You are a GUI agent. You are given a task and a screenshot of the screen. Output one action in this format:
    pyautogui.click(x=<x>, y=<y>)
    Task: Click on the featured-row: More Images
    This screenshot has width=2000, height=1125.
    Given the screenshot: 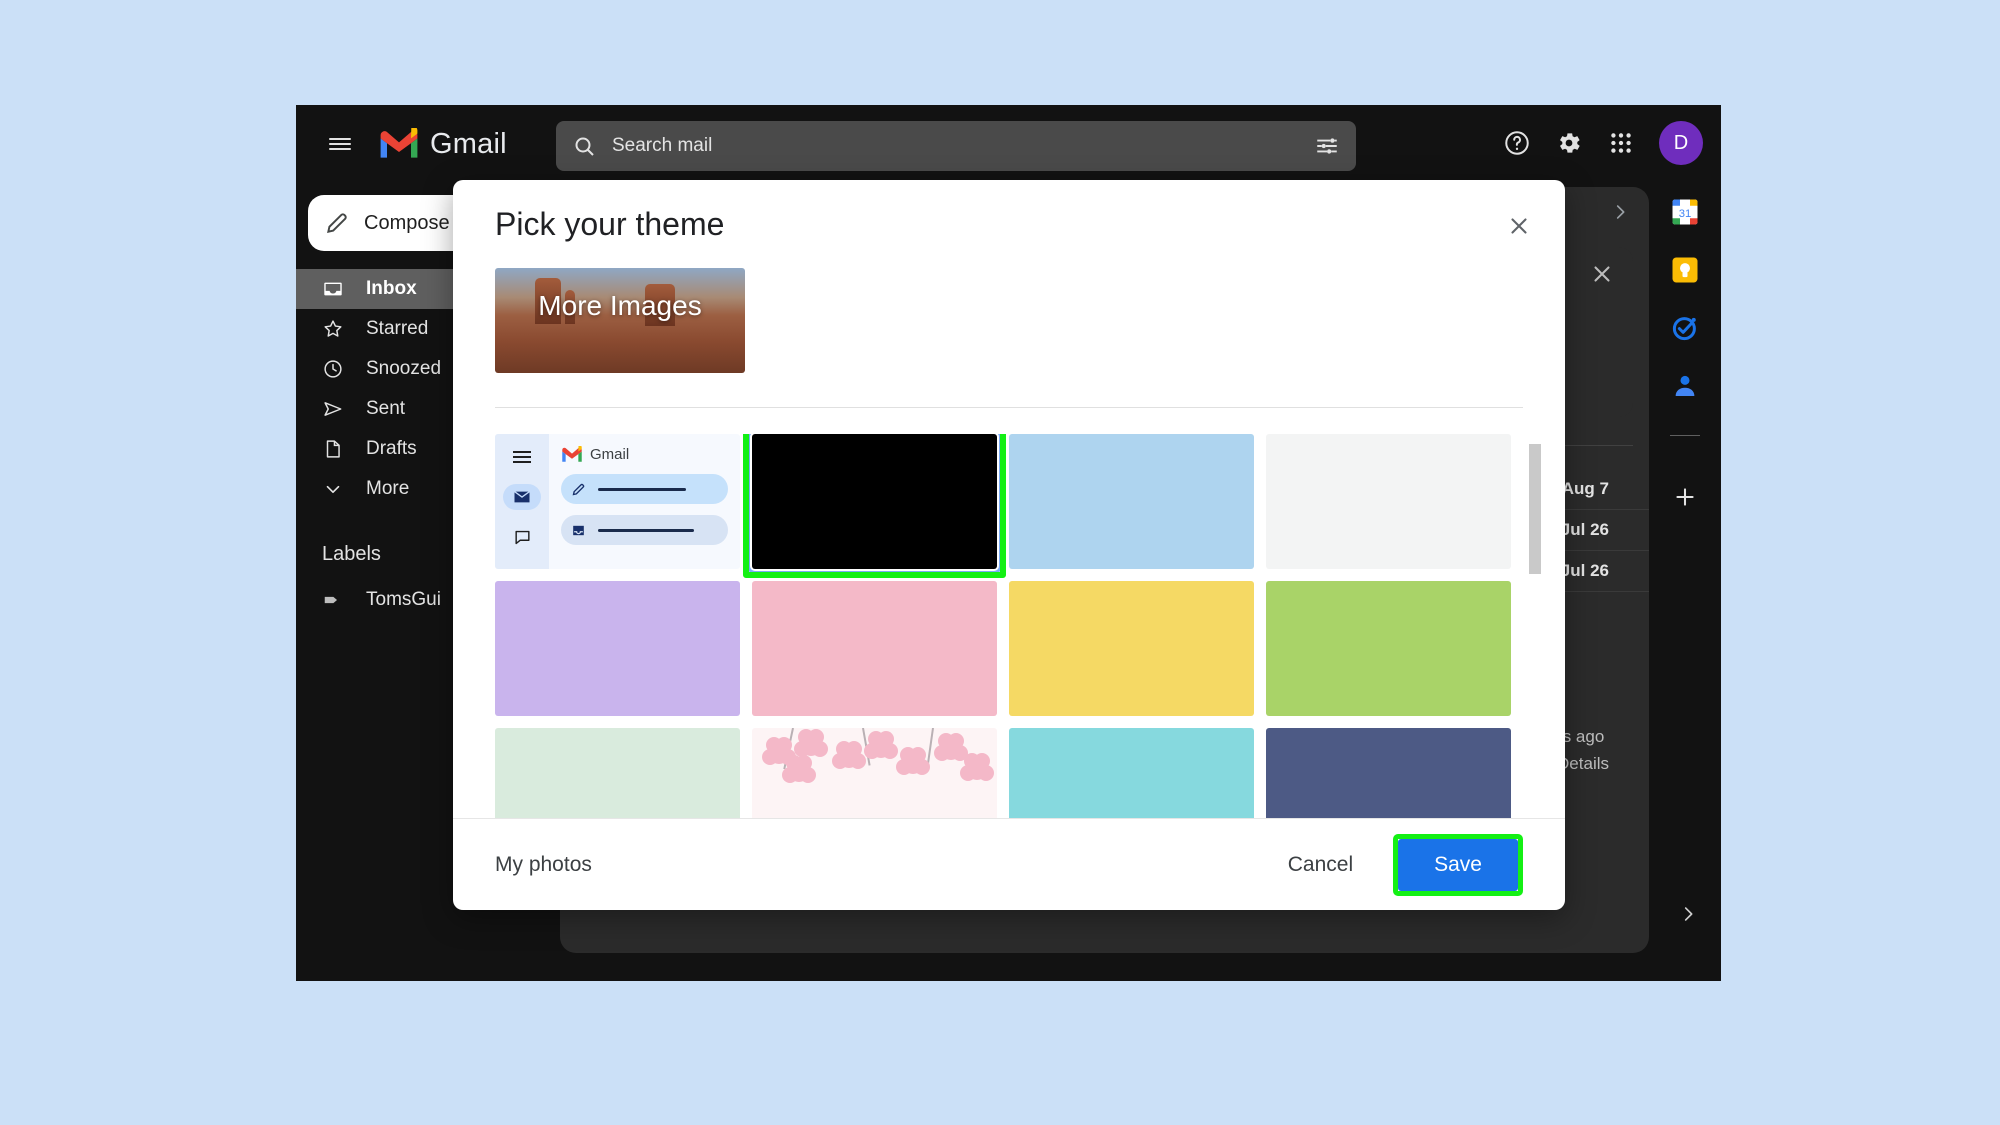 What is the action you would take?
    pyautogui.click(x=1009, y=320)
    